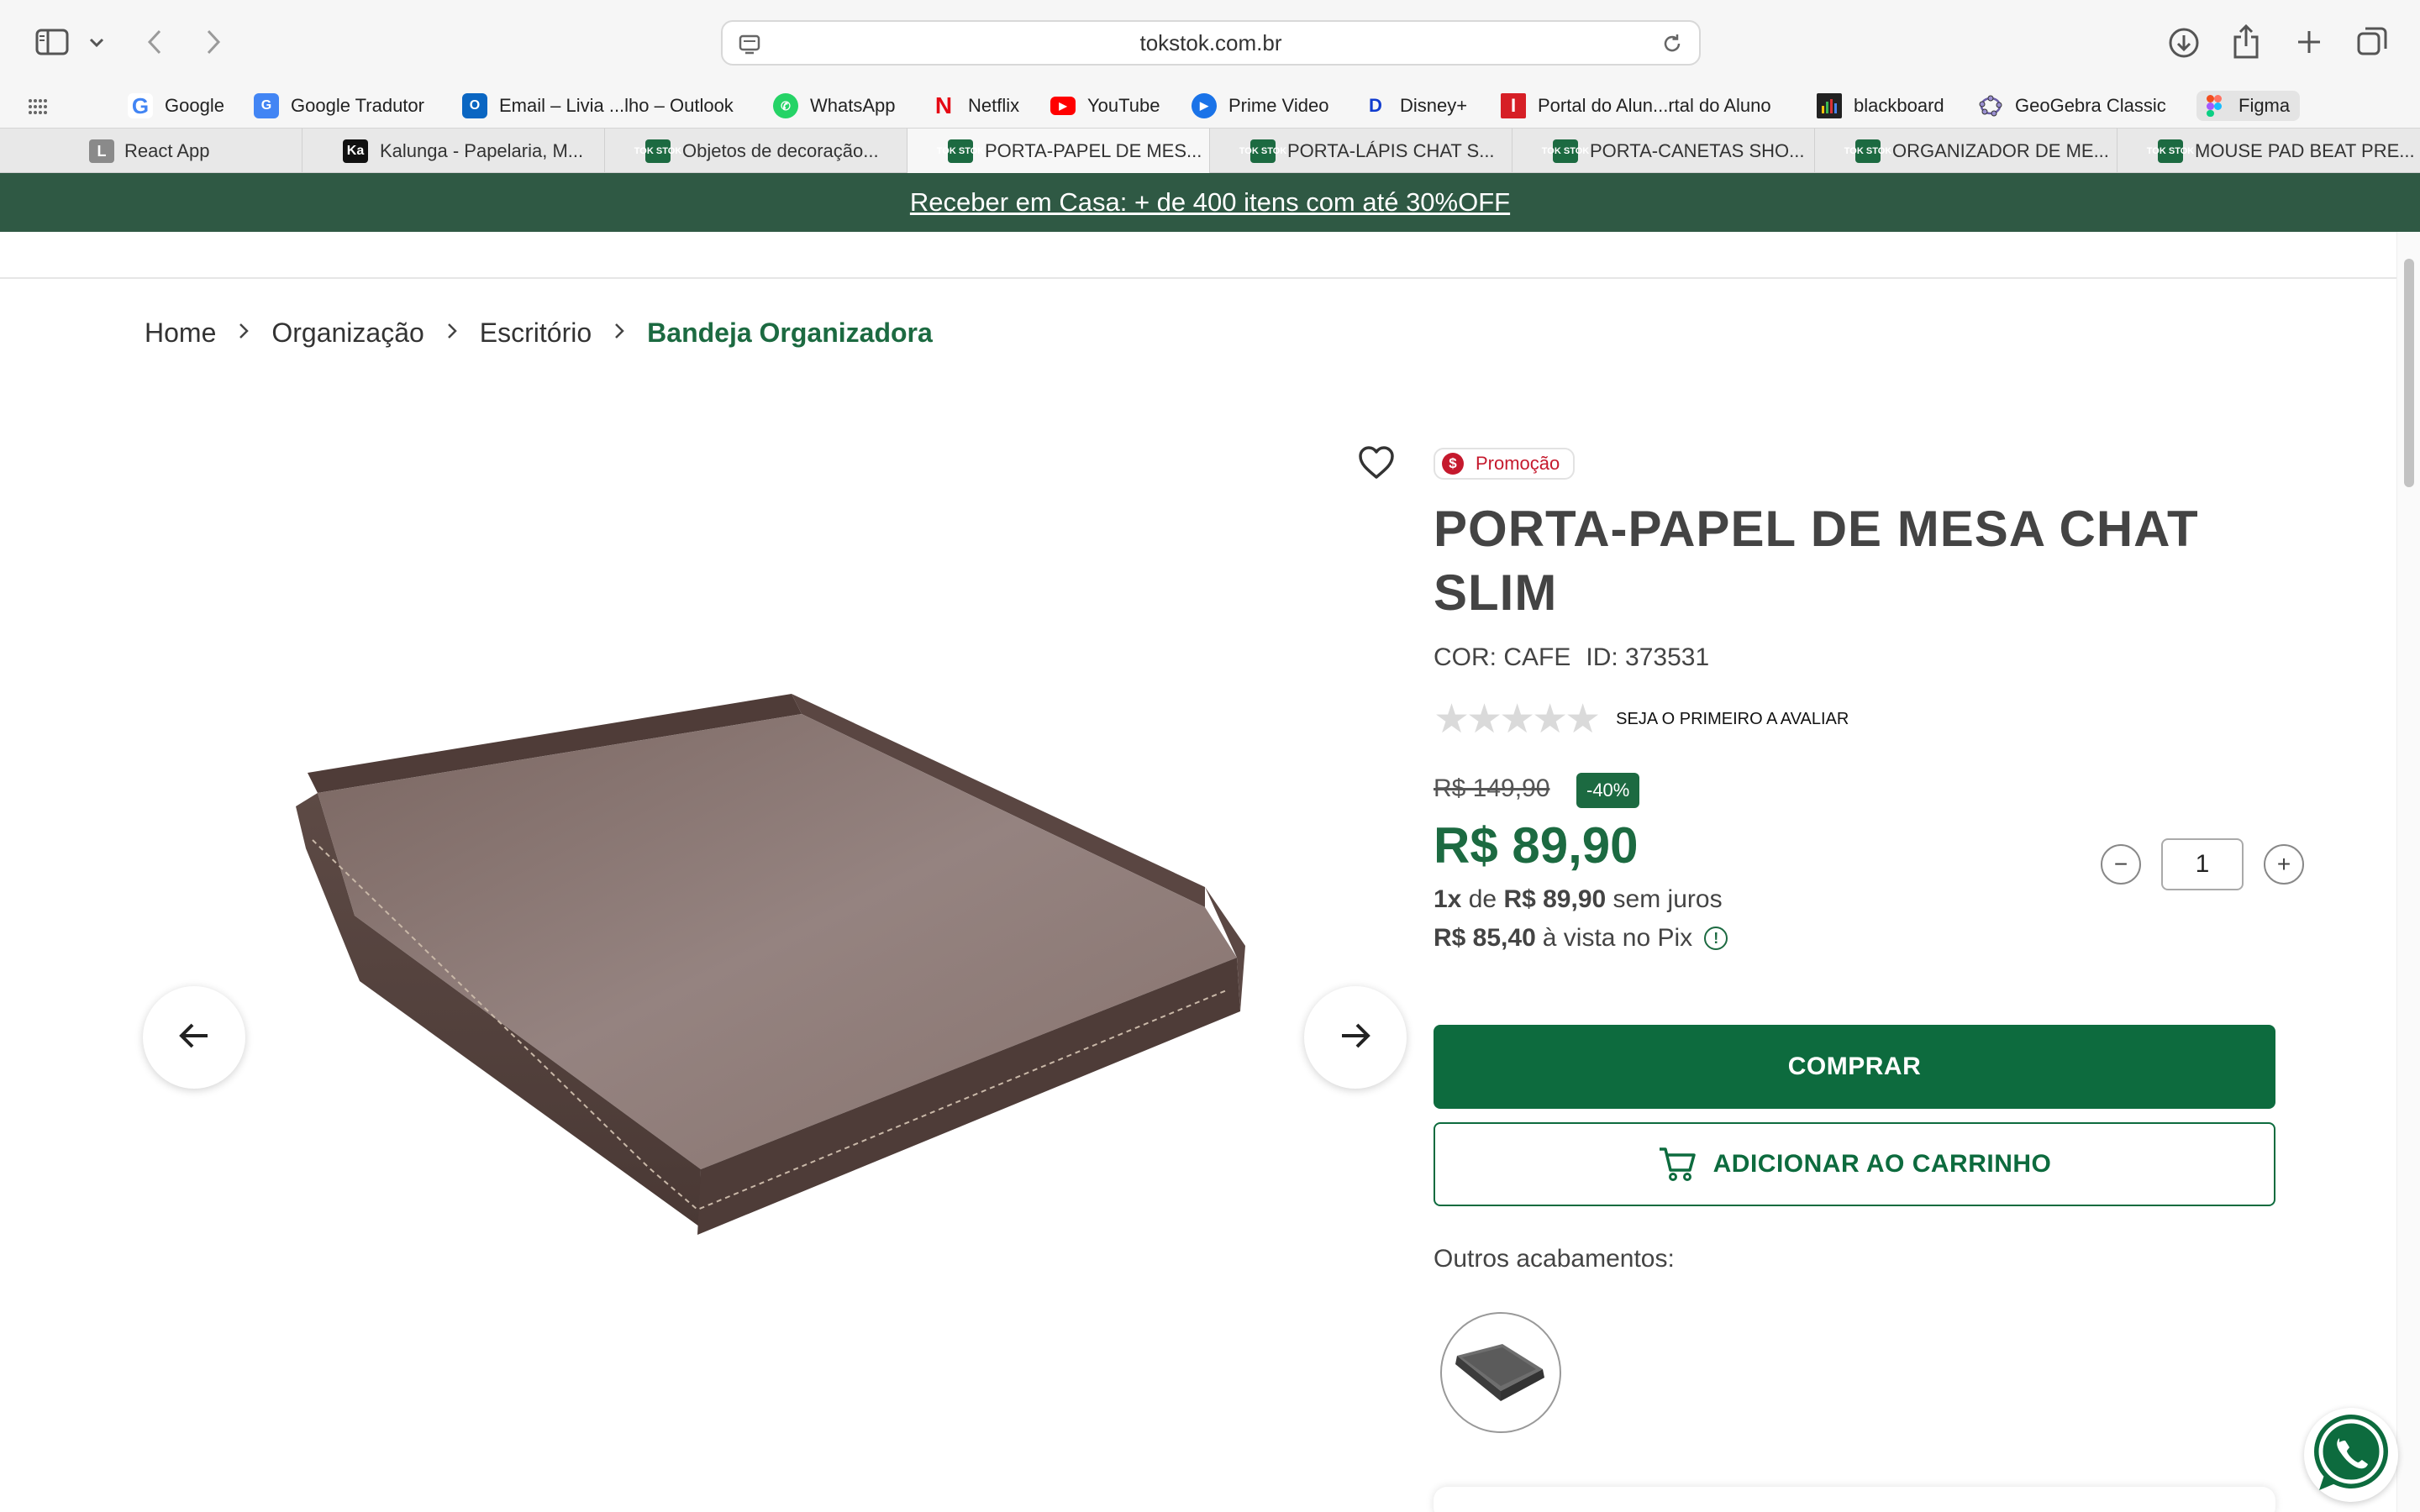  Describe the element at coordinates (598, 106) in the screenshot. I see `bookmark-outlook: O Email – Livia ...lho – Outlook` at that location.